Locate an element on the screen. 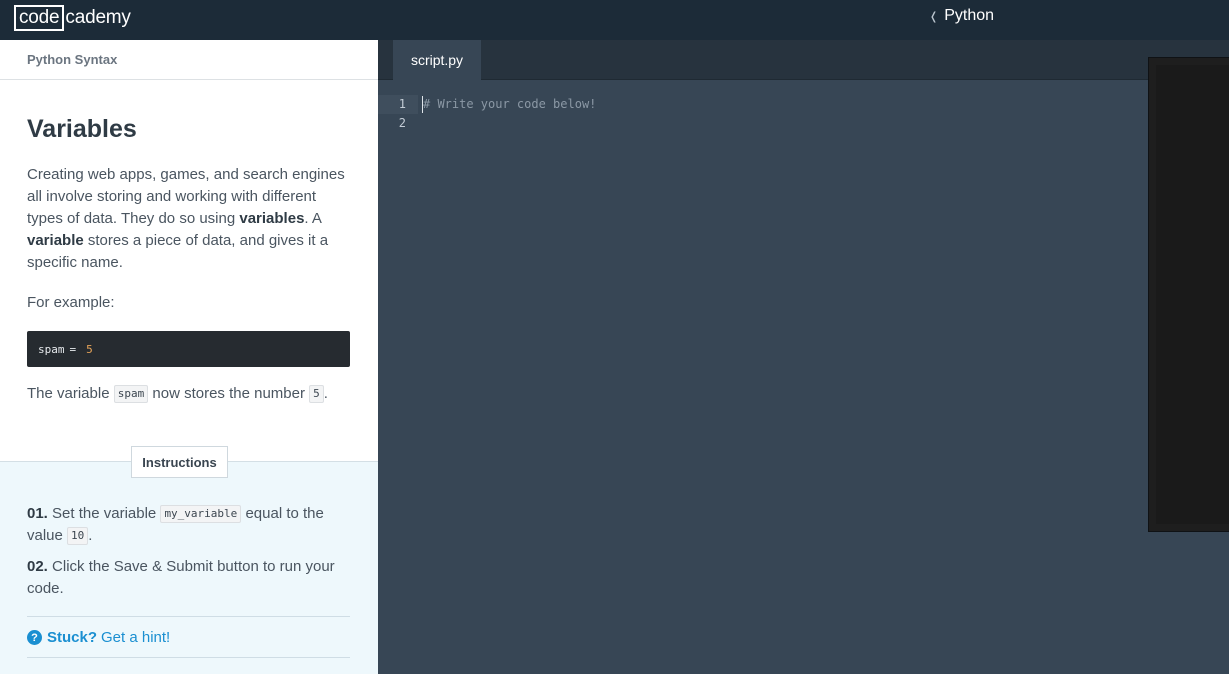 The image size is (1229, 674). code-line-1: # Write your code below! is located at coordinates (509, 104).